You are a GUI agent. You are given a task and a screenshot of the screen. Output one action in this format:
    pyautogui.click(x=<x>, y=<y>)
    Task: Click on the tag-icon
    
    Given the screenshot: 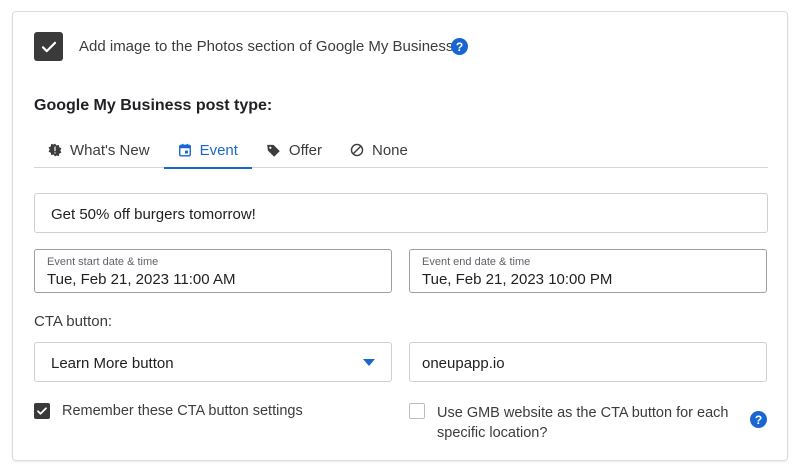 What is the action you would take?
    pyautogui.click(x=273, y=150)
    